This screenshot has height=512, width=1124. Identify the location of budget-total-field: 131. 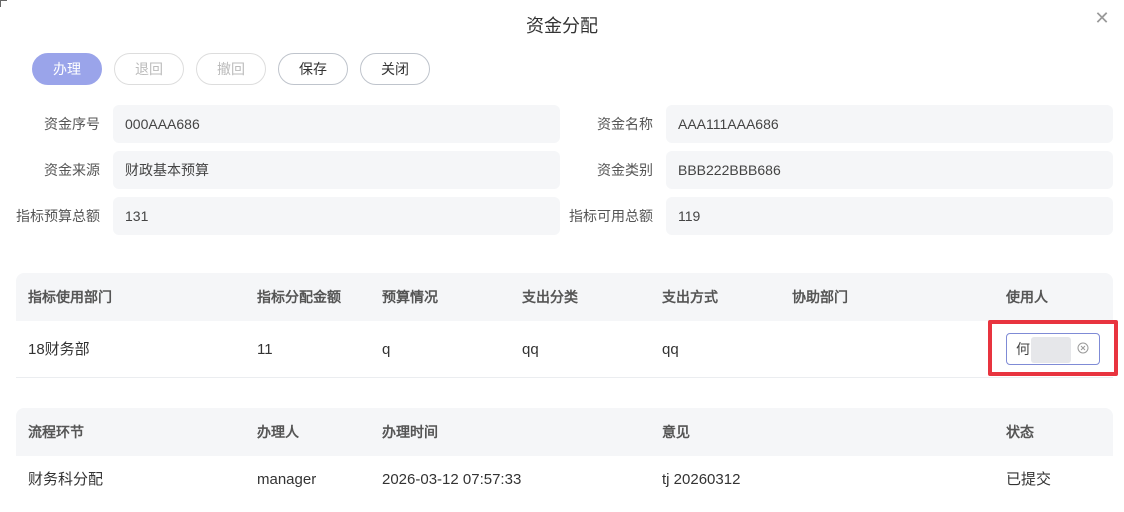
(336, 216).